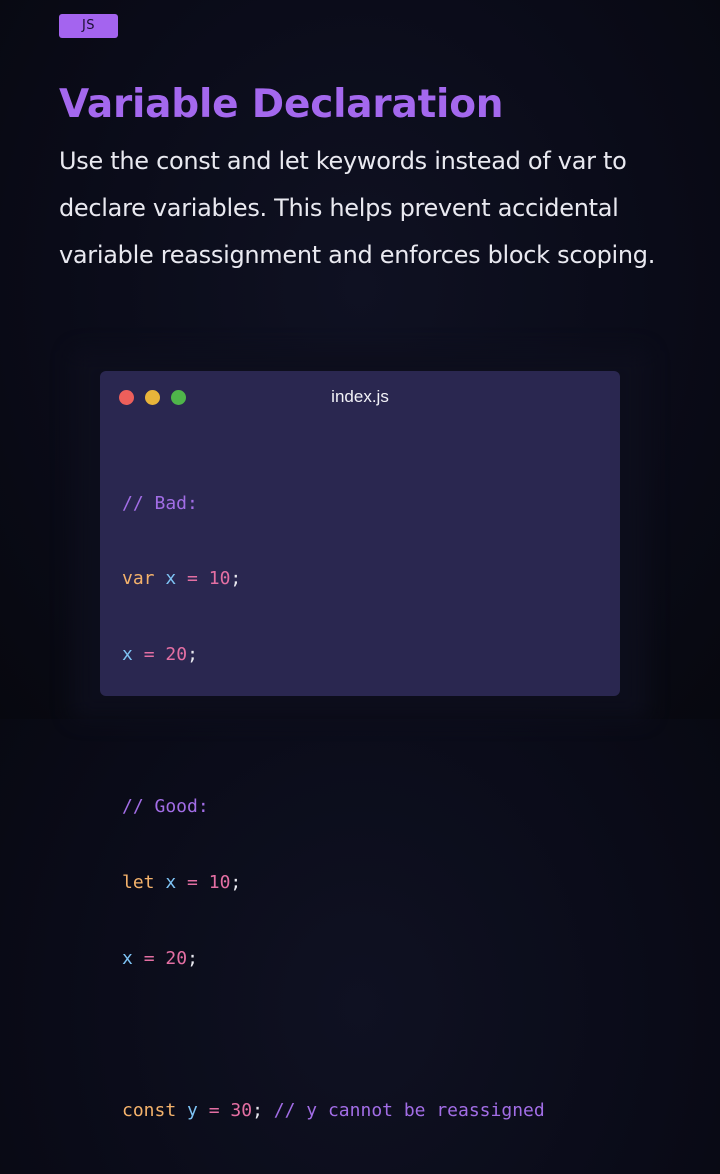  Describe the element at coordinates (192, 1110) in the screenshot. I see `code-identifier: y` at that location.